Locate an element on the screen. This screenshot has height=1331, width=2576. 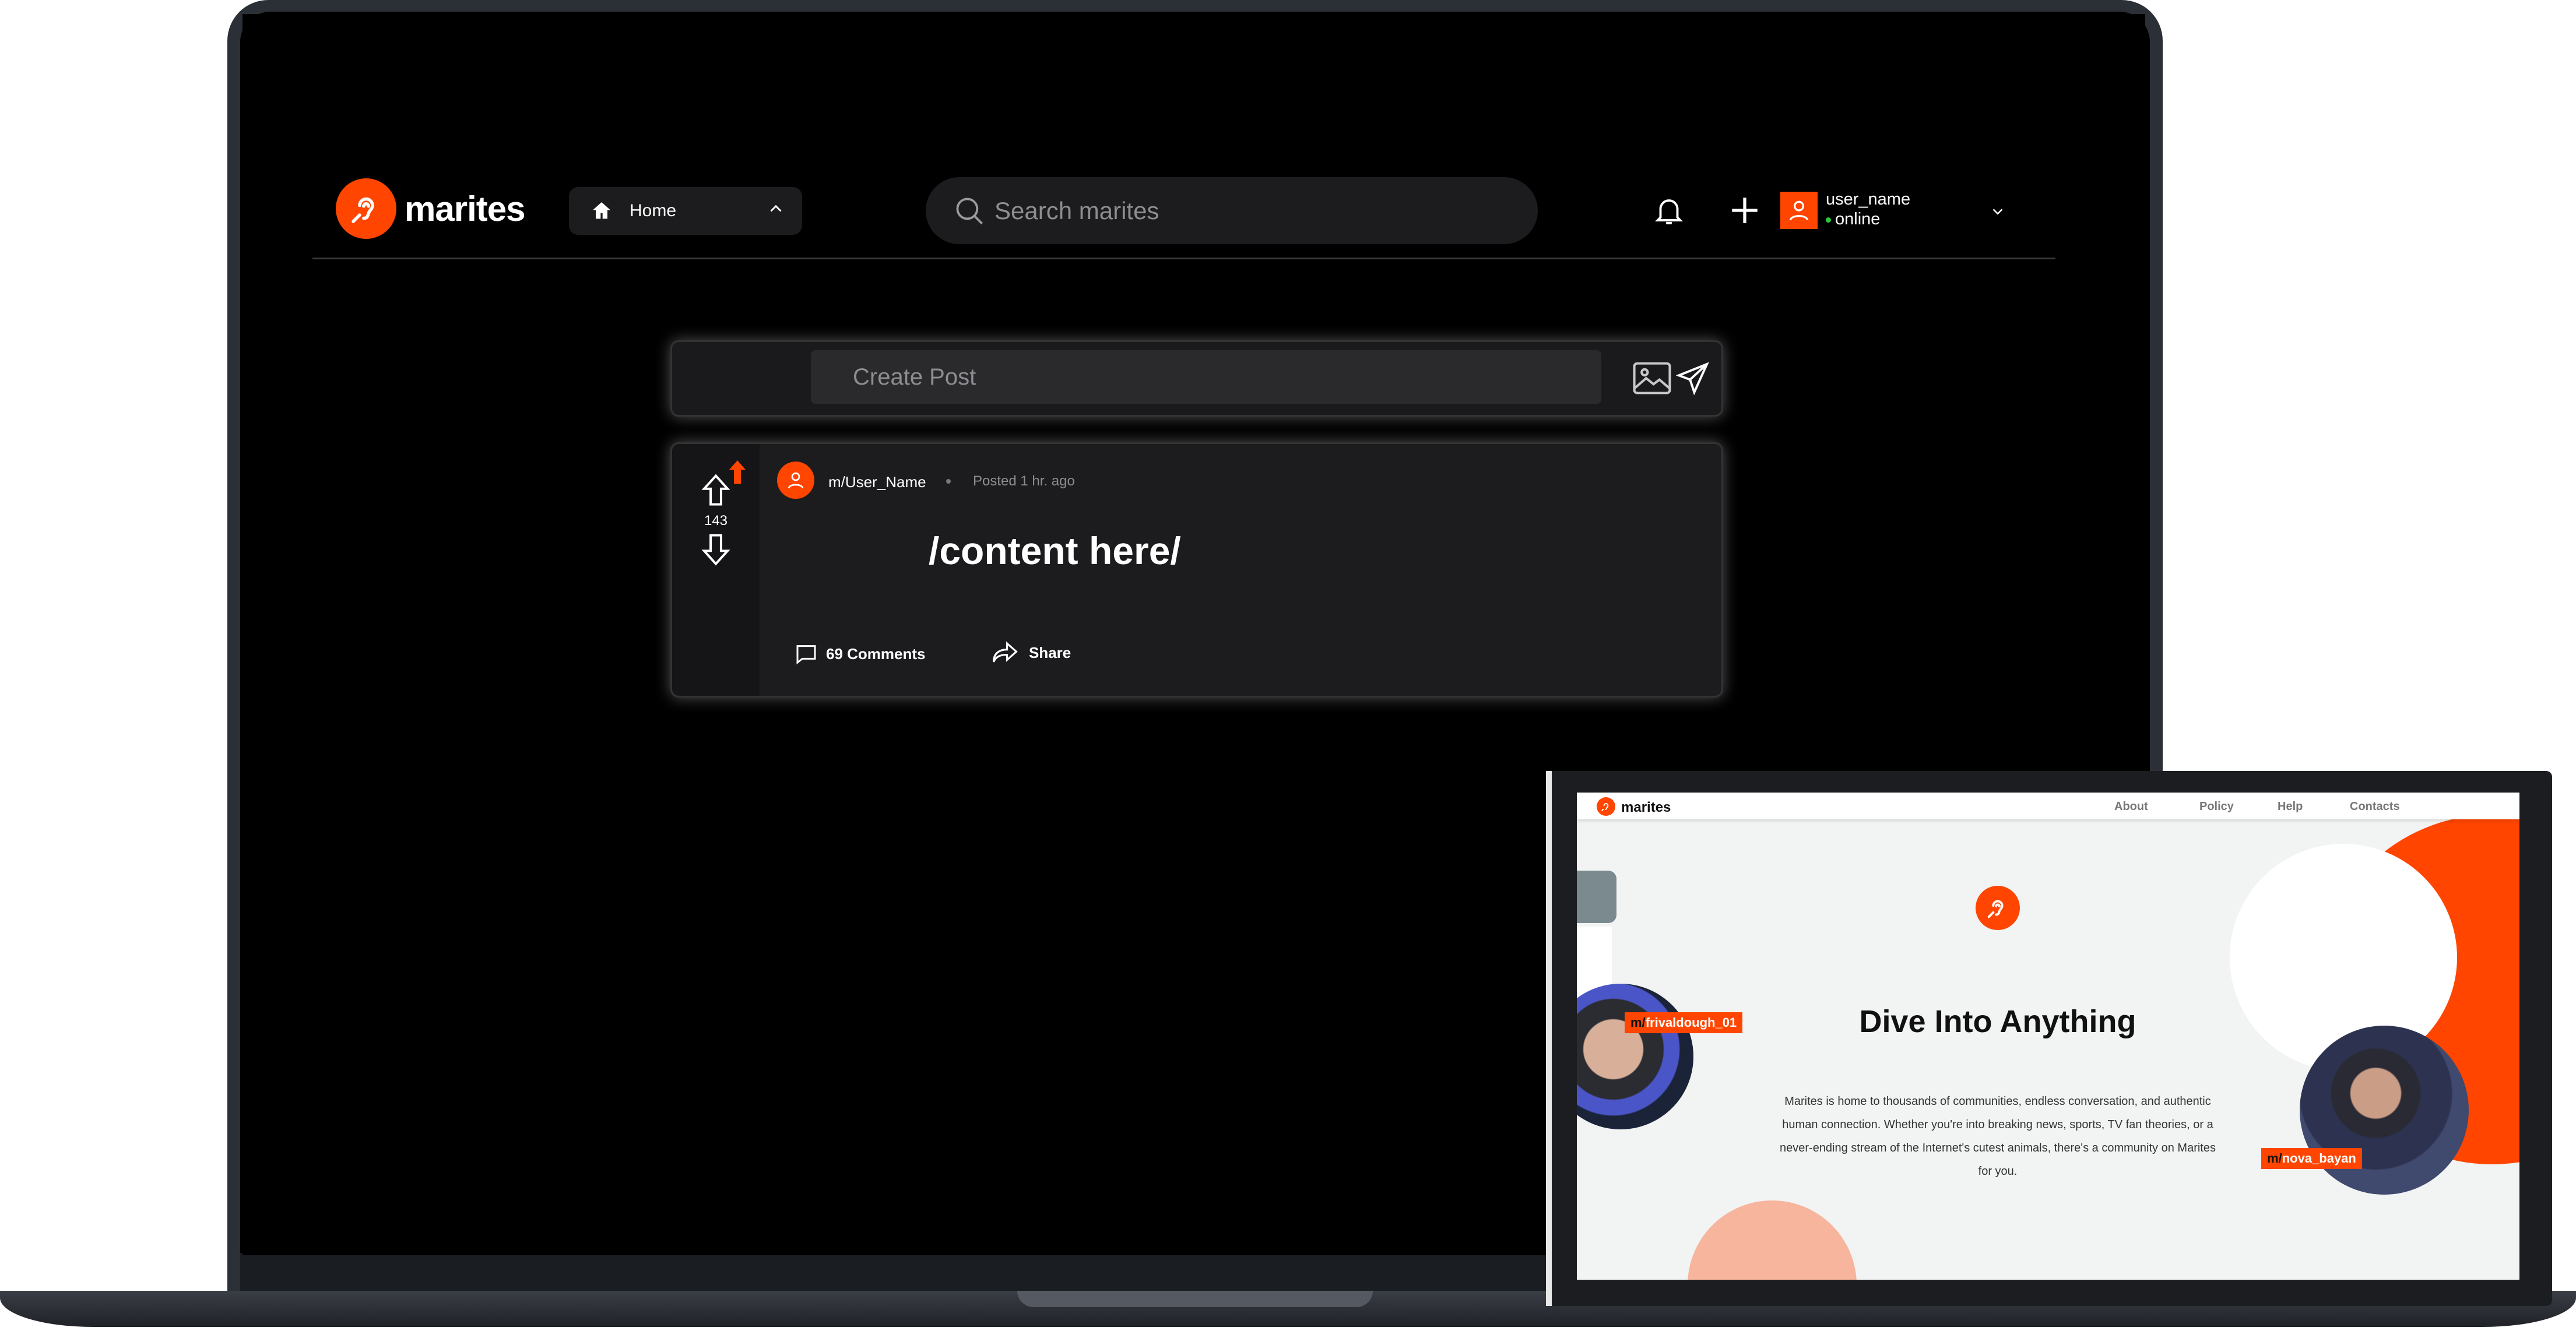
share-button: Share is located at coordinates (1031, 652).